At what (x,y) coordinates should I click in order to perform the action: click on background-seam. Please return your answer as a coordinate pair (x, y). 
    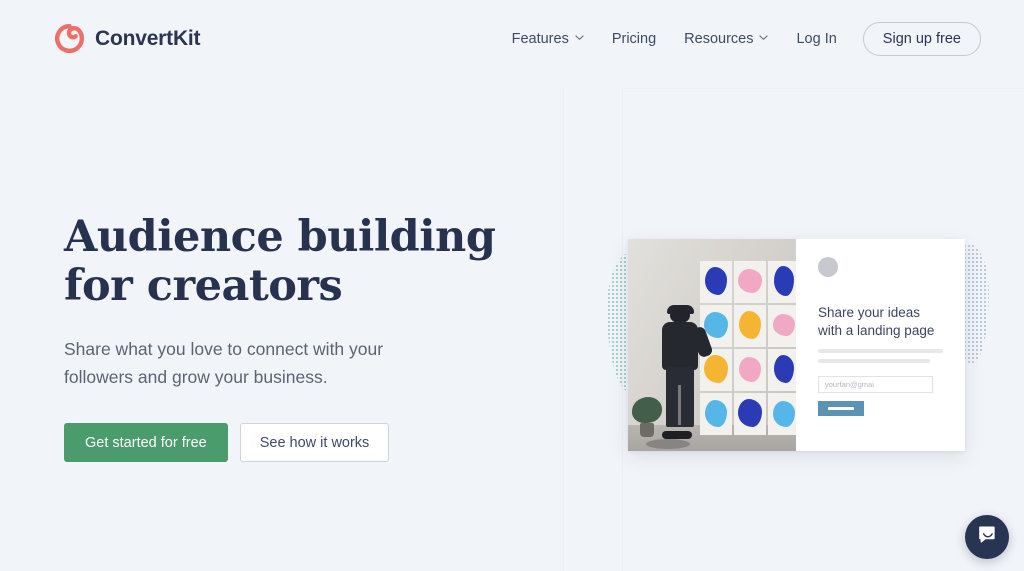
    Looking at the image, I should click on (563, 329).